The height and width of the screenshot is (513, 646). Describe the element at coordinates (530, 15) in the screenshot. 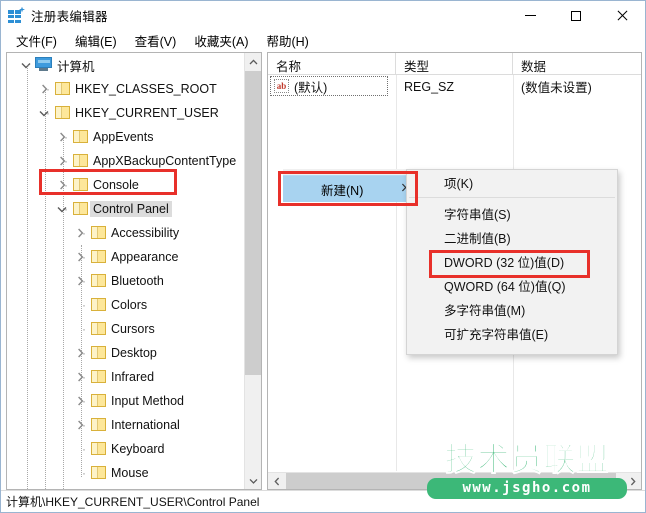

I see `minimize-button` at that location.